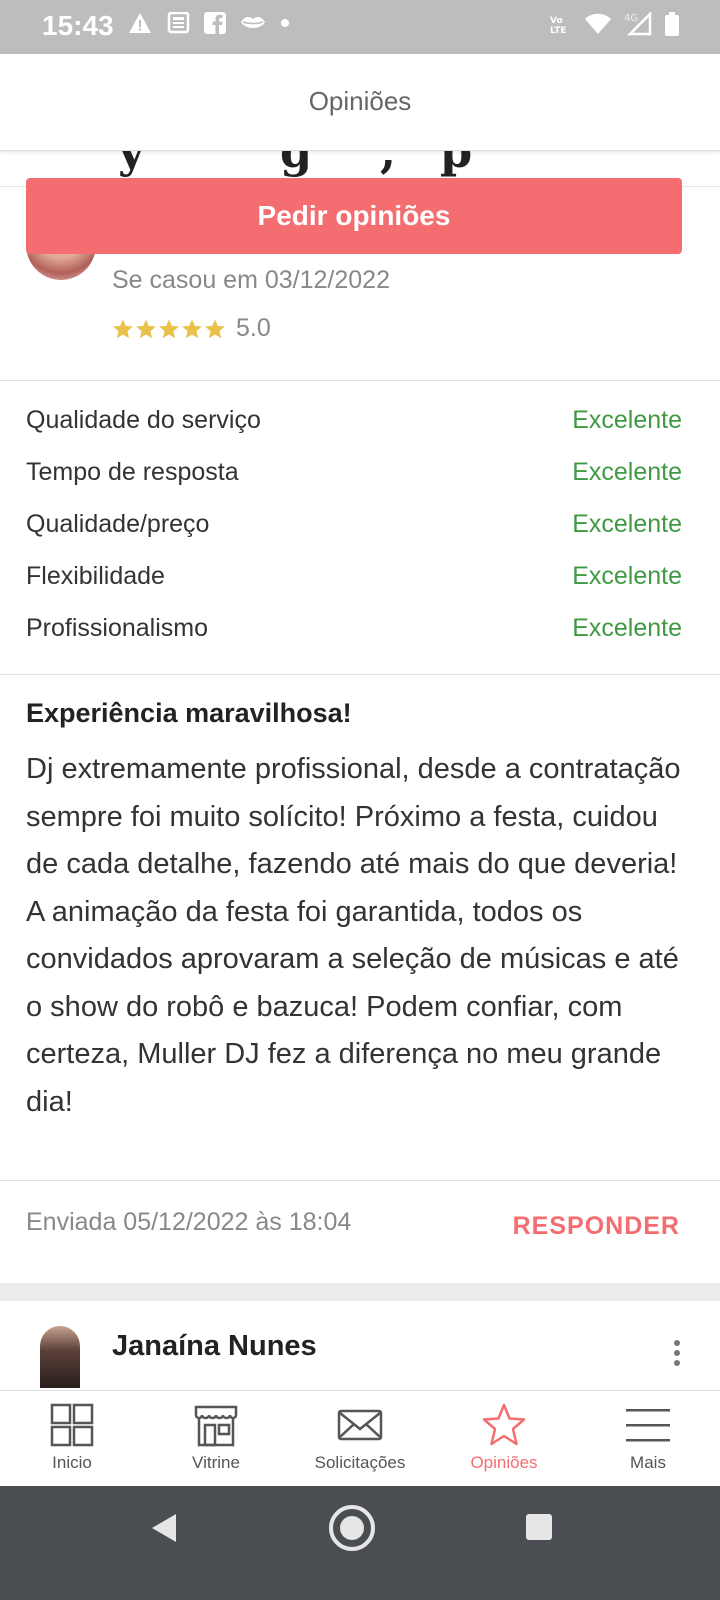 The height and width of the screenshot is (1600, 720). I want to click on recents-icon, so click(539, 1527).